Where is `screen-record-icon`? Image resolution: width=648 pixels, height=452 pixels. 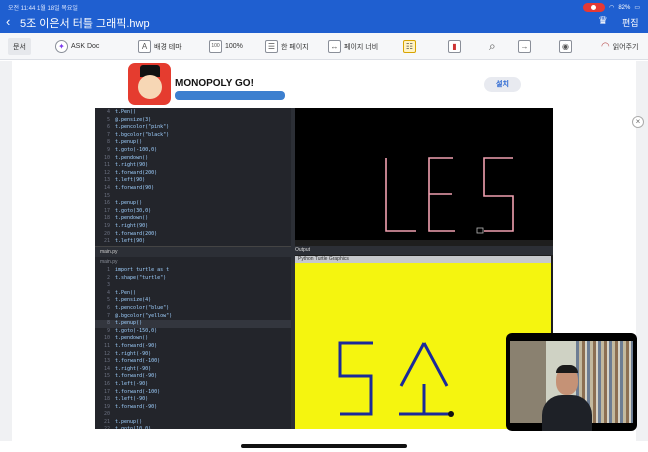 screen-record-icon is located at coordinates (594, 7).